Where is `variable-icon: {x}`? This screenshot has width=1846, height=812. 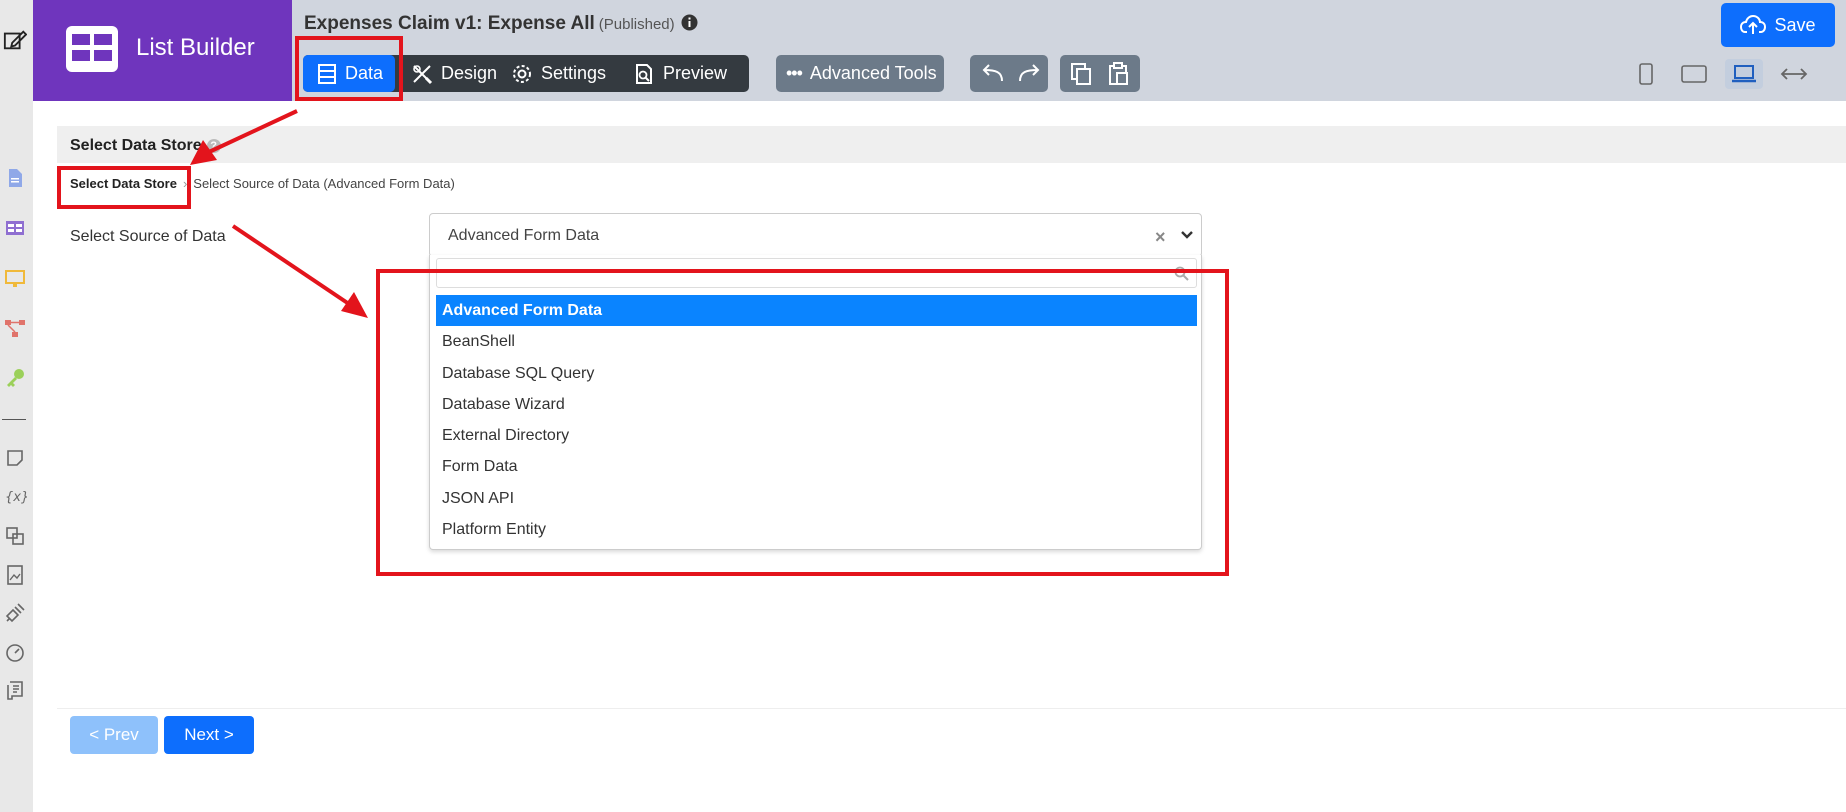
variable-icon: {x} is located at coordinates (15, 496).